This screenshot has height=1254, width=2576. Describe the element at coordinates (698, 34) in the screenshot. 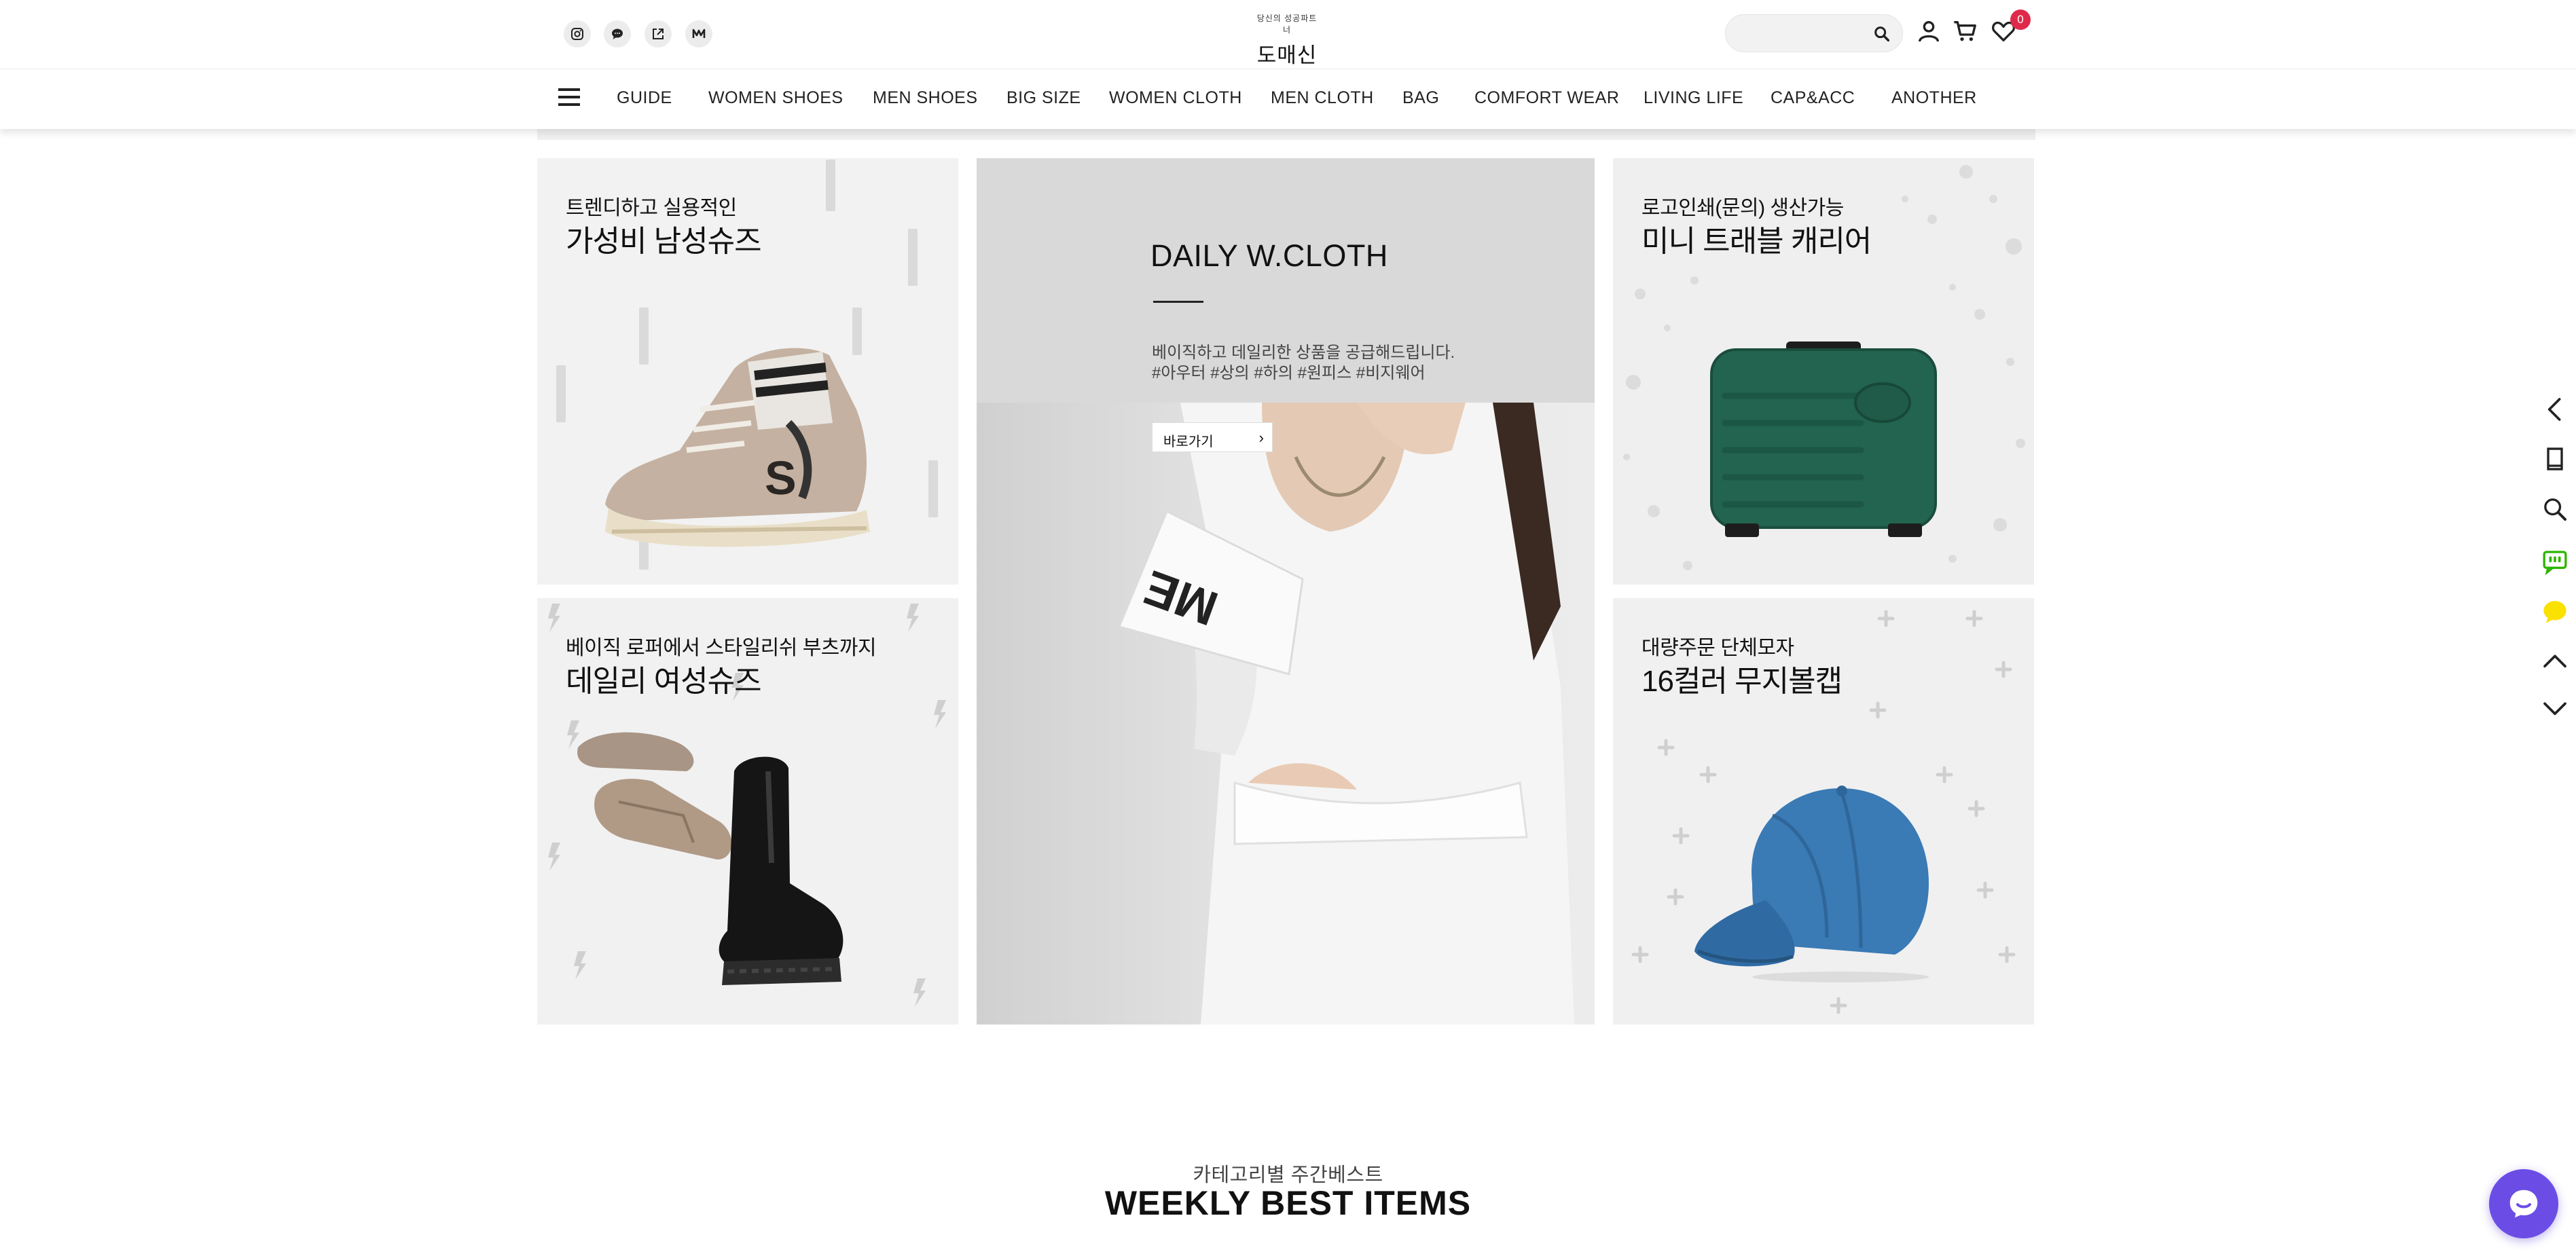

I see `medium-icon` at that location.